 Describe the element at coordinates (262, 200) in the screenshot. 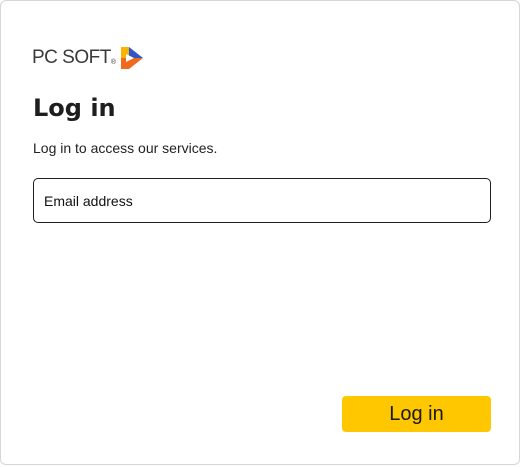

I see `email-field` at that location.